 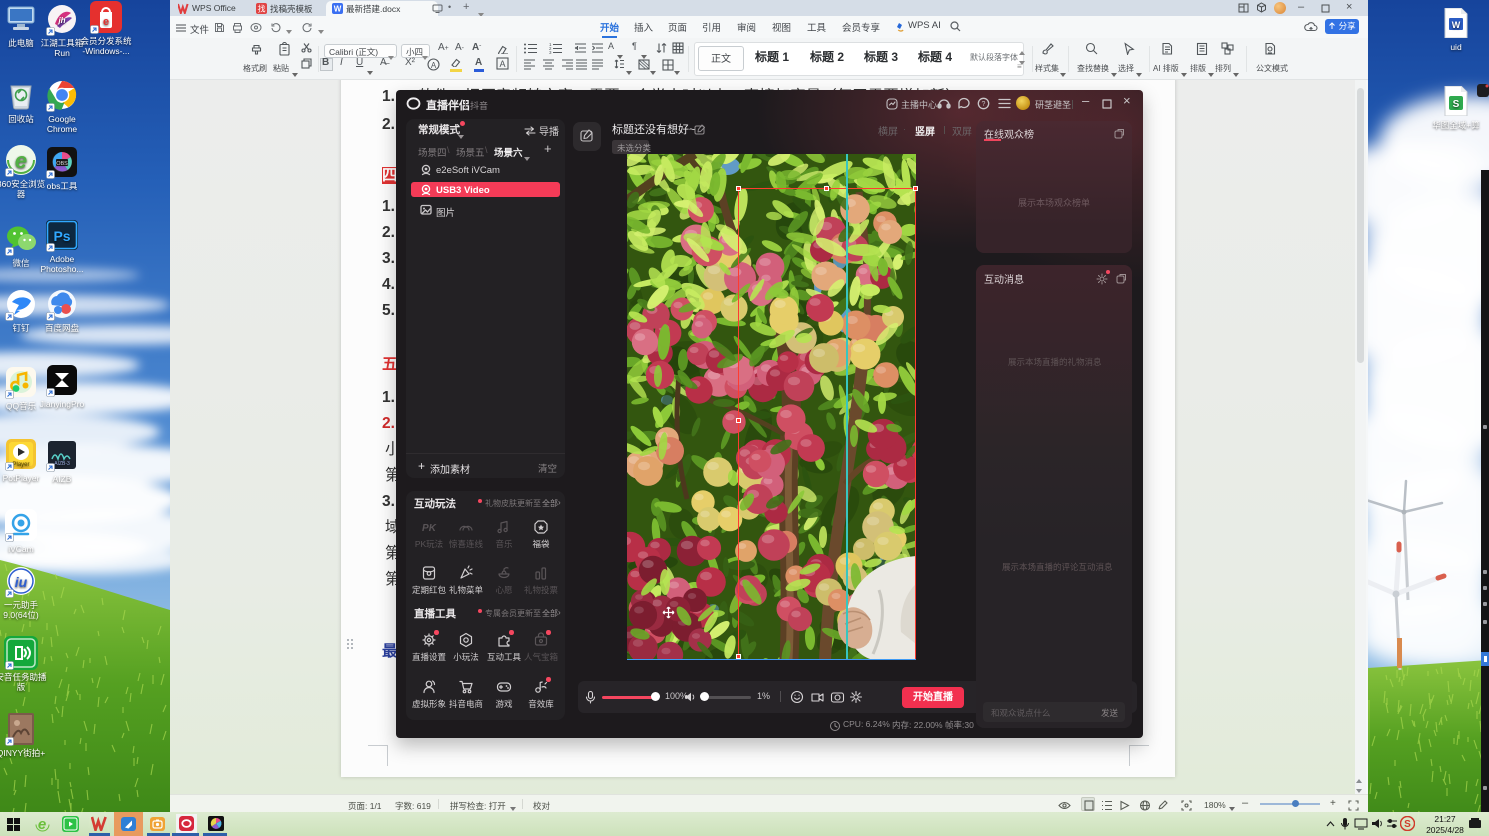 I want to click on svg-text: OBS, so click(x=62, y=164).